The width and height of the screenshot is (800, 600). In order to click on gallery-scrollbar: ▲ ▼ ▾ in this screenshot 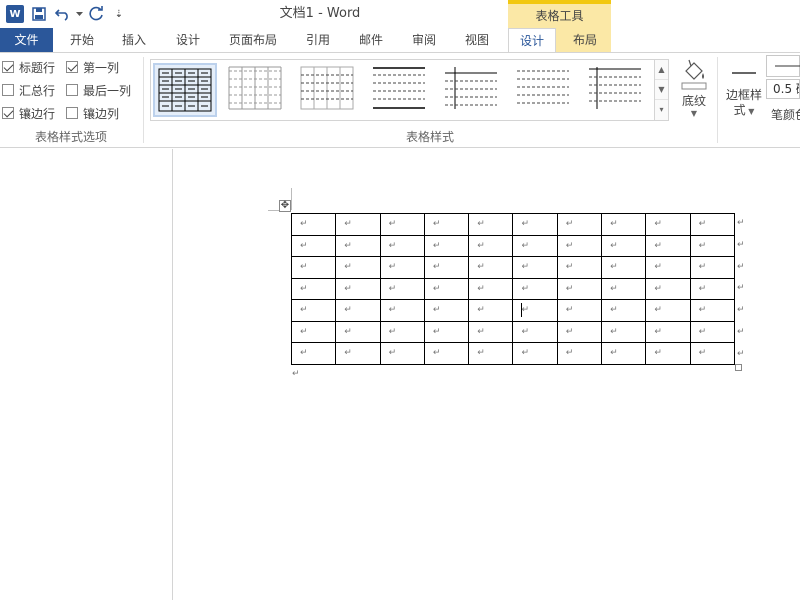, I will do `click(661, 90)`.